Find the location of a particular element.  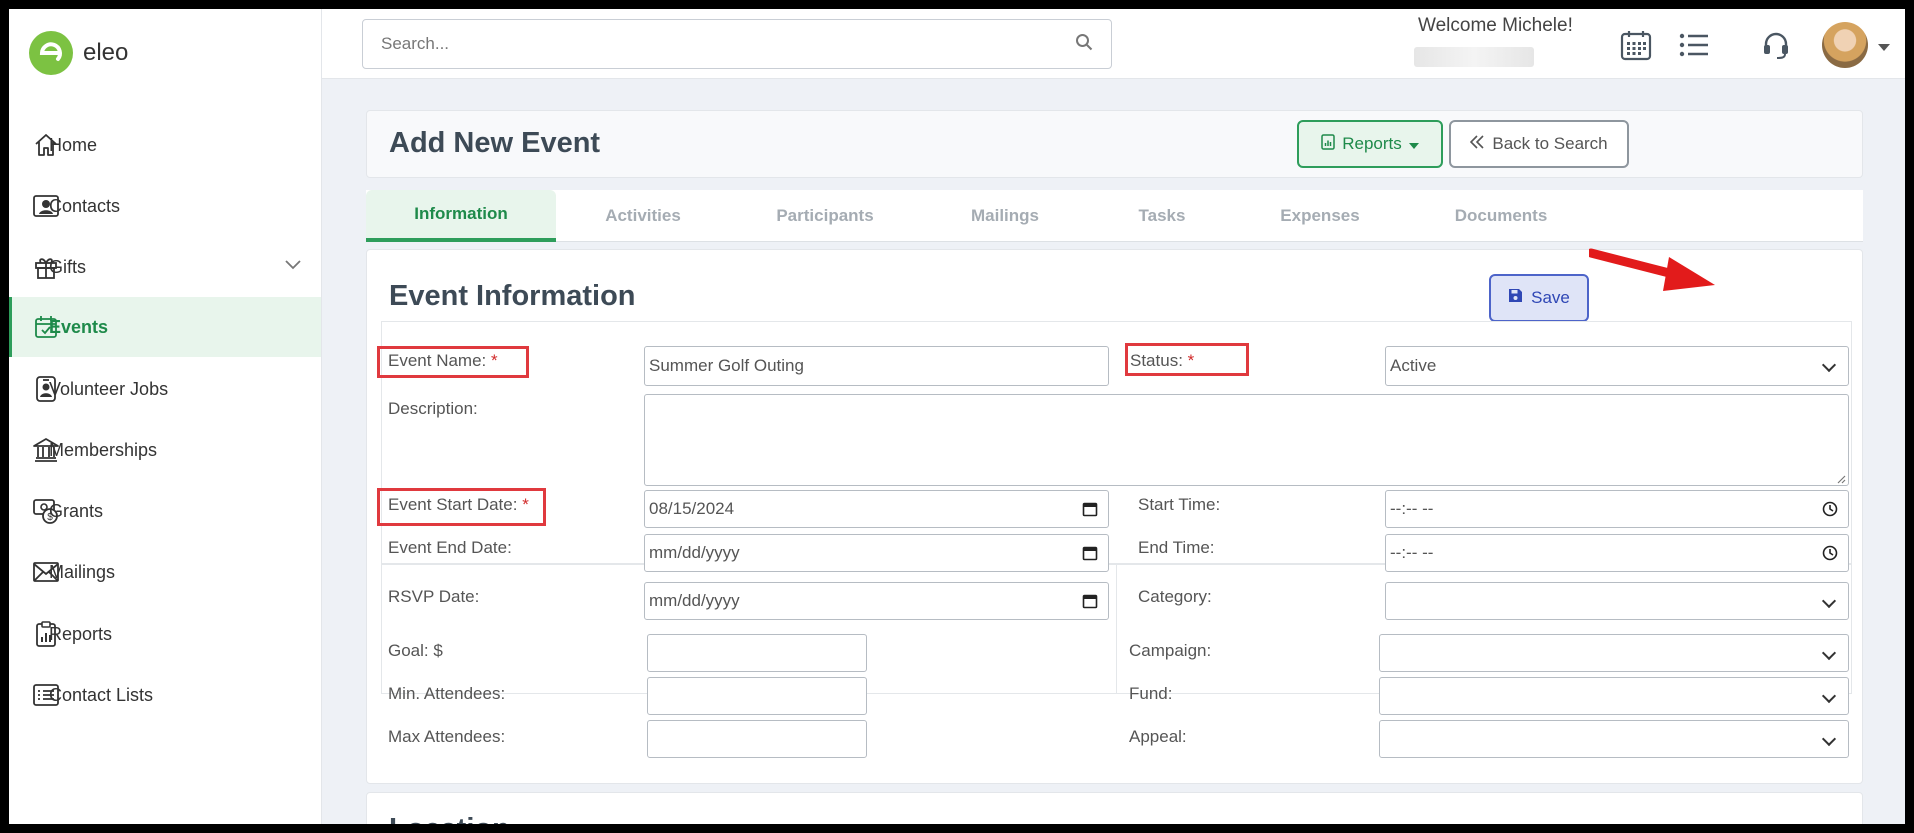

sidebar-item-label: Volunteer Jobs is located at coordinates (109, 388).